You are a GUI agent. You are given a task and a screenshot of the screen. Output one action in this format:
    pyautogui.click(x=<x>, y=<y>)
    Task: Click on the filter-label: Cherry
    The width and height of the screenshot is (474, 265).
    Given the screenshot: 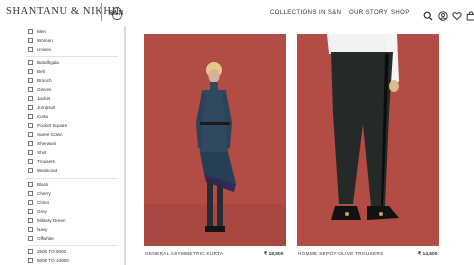 What is the action you would take?
    pyautogui.click(x=44, y=193)
    